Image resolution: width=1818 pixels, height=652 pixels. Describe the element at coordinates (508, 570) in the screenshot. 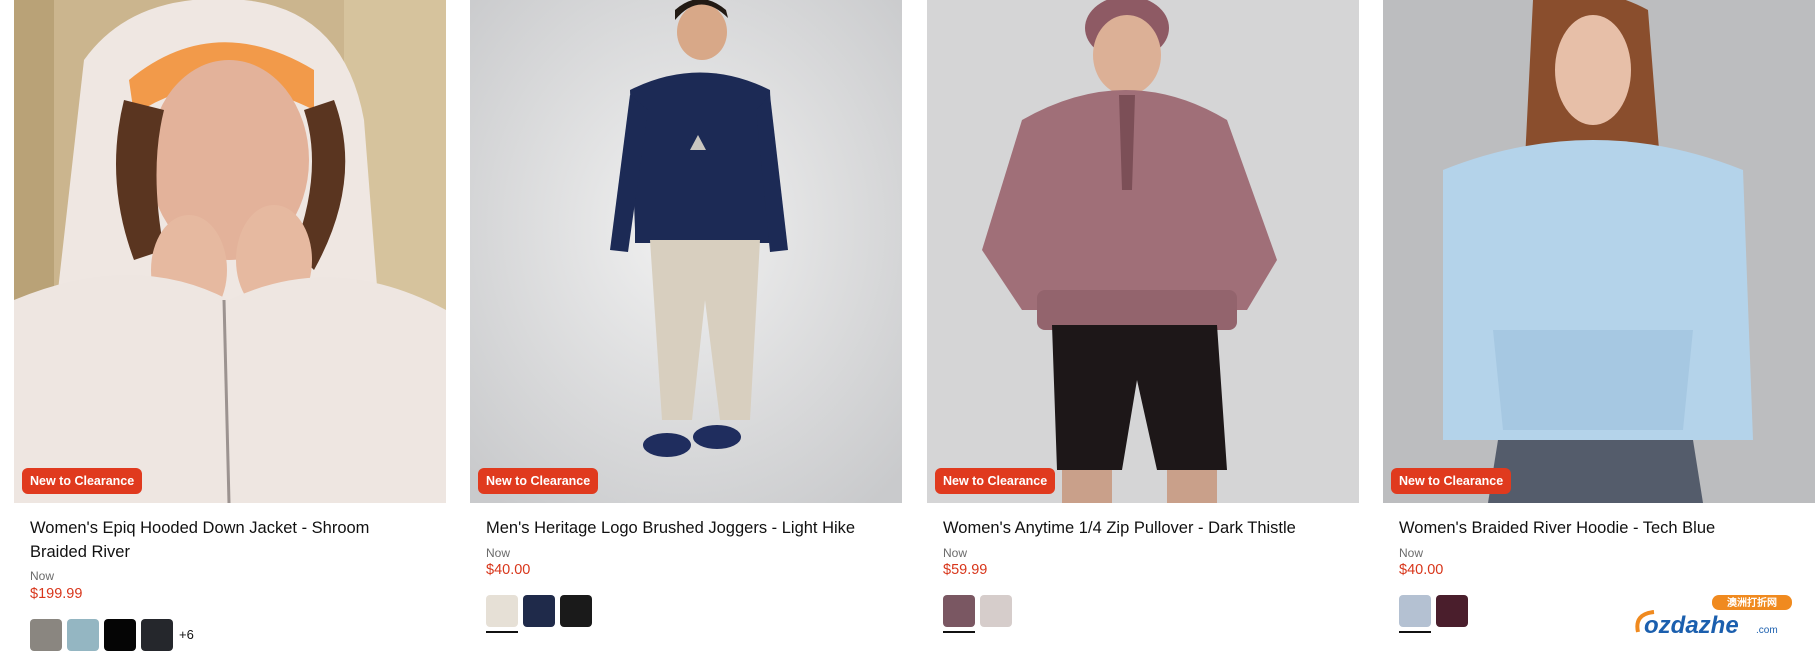

I see `product-price-2: $40.00` at that location.